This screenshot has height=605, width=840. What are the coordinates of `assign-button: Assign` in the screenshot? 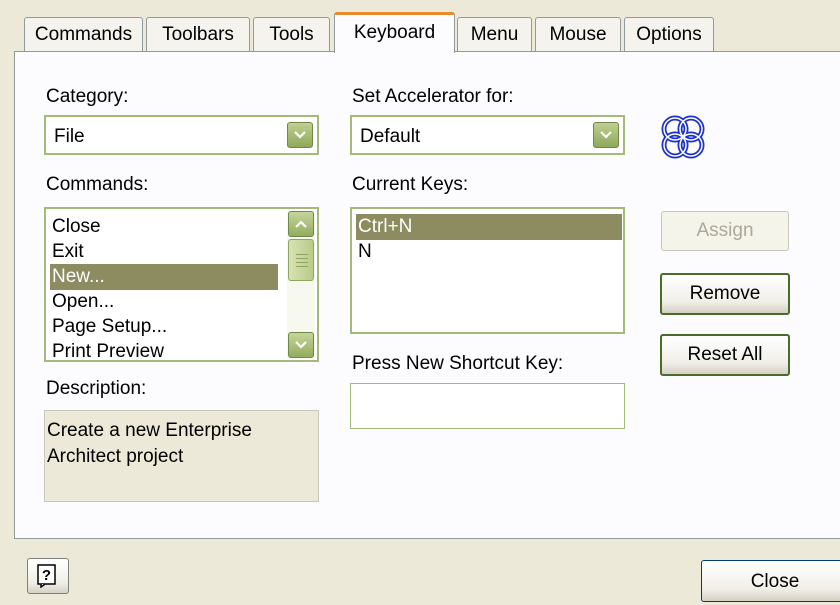 It's located at (725, 231).